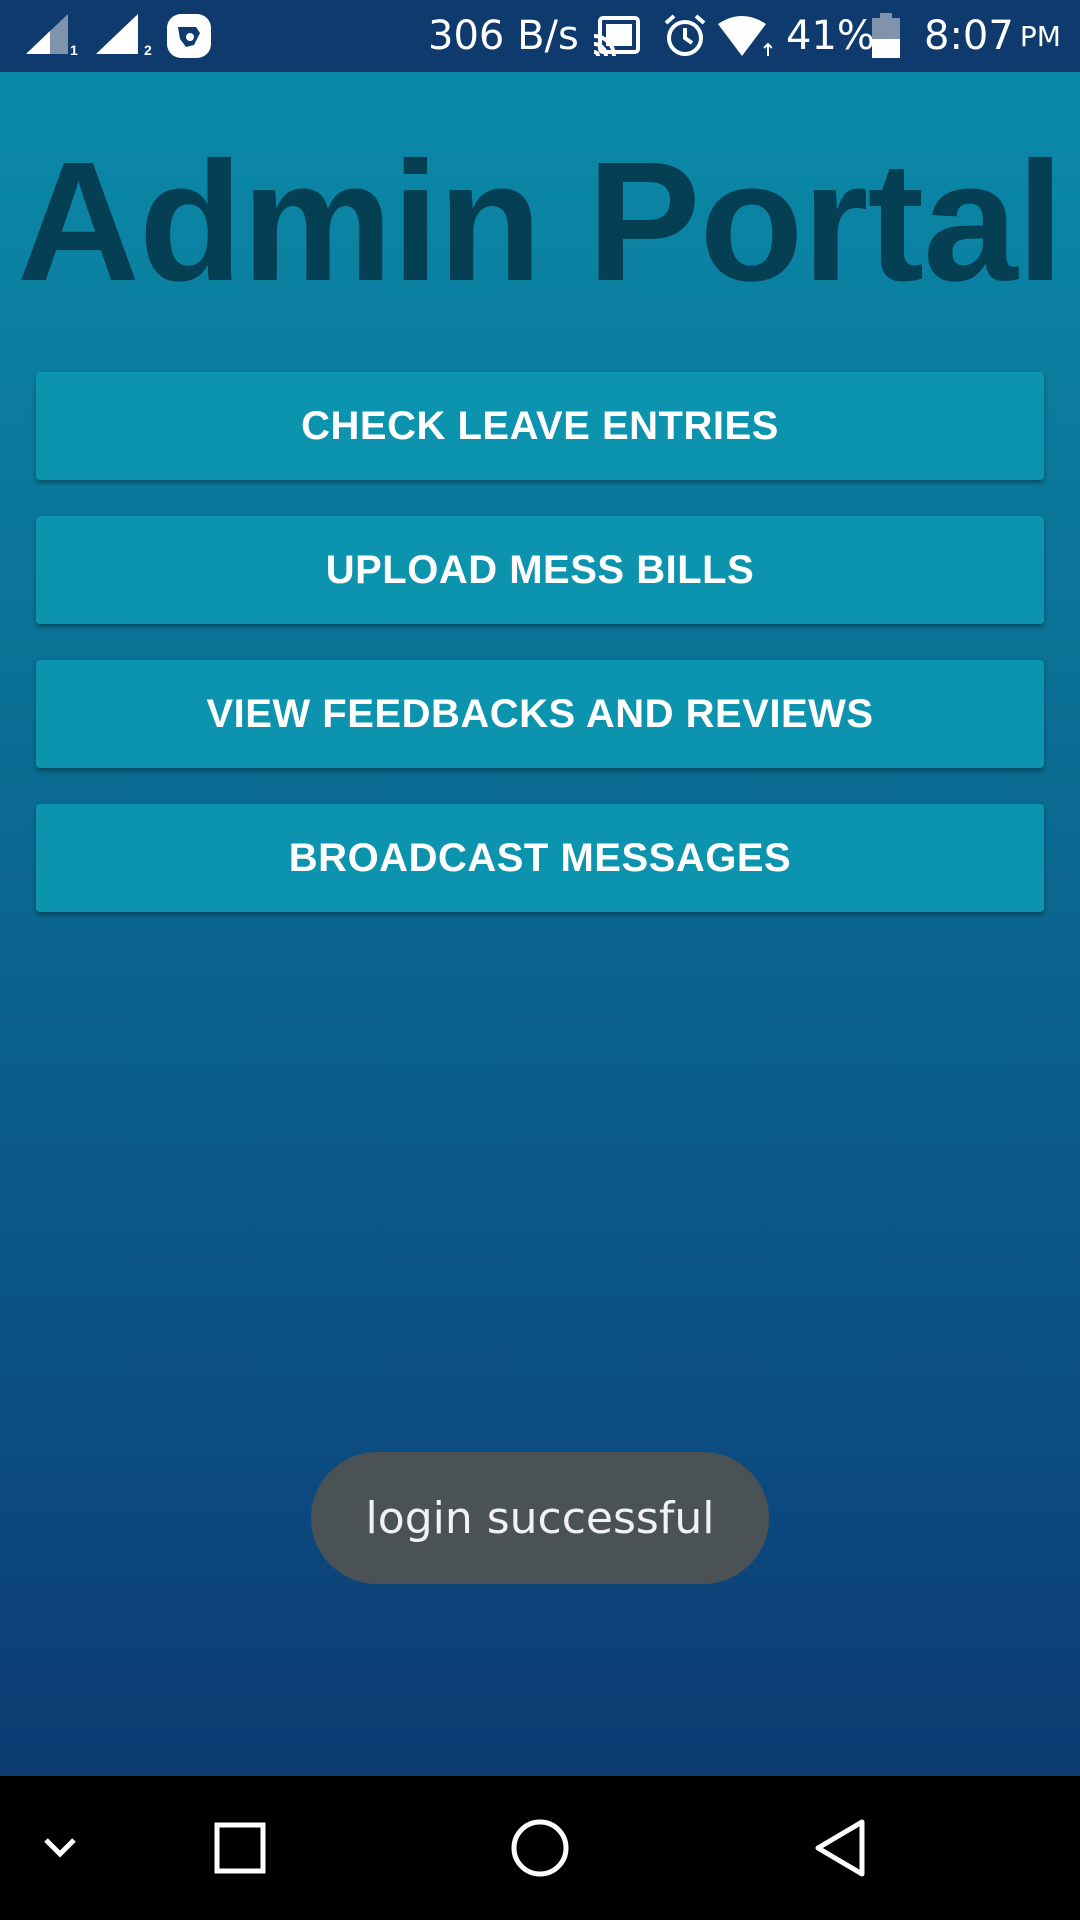  I want to click on wifi-icon, so click(745, 36).